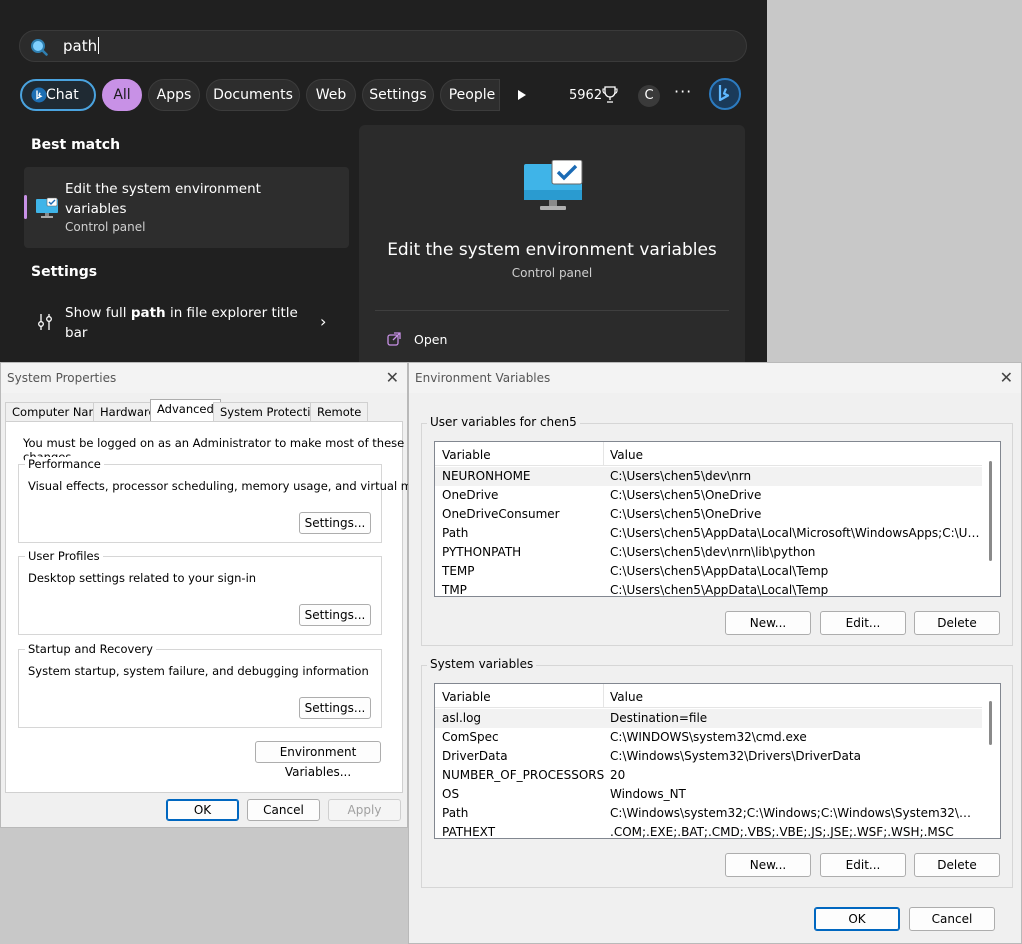 Image resolution: width=1022 pixels, height=944 pixels. Describe the element at coordinates (81, 46) in the screenshot. I see `search-input: path` at that location.